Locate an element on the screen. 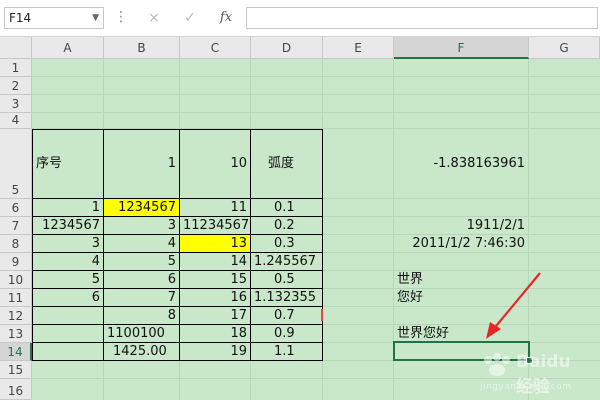  cell-d5: 弧度 is located at coordinates (293, 164).